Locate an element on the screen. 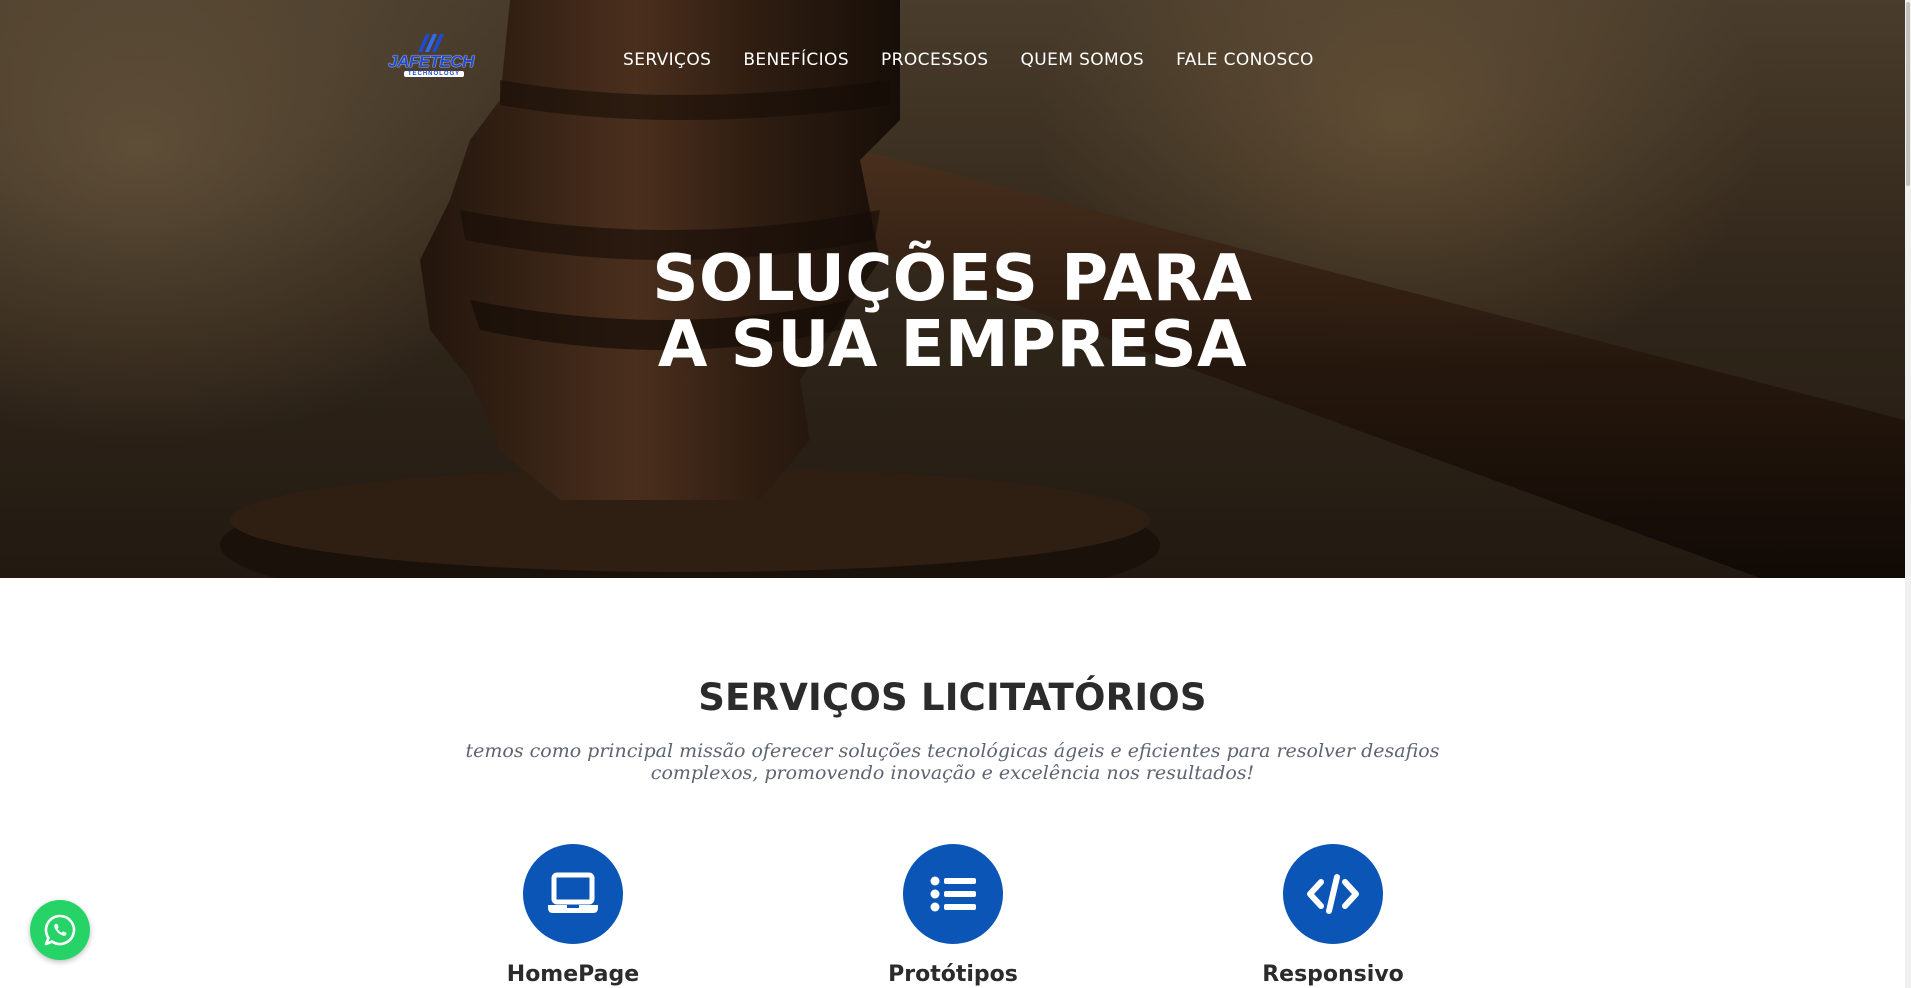 The height and width of the screenshot is (988, 1911). scrollbar-thumb is located at coordinates (1908, 94).